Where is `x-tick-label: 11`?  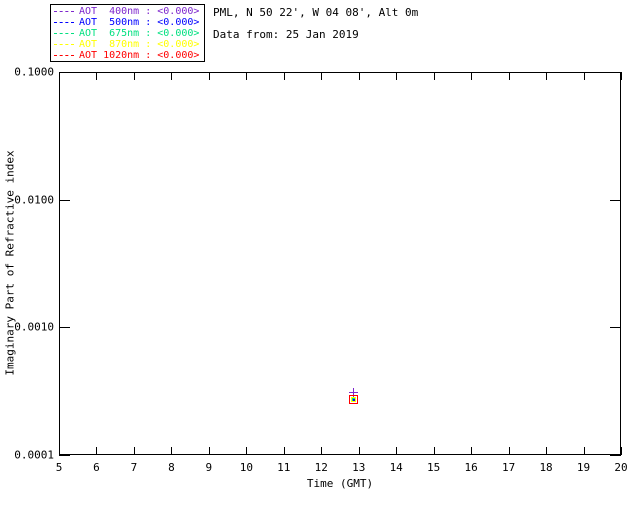 x-tick-label: 11 is located at coordinates (284, 467).